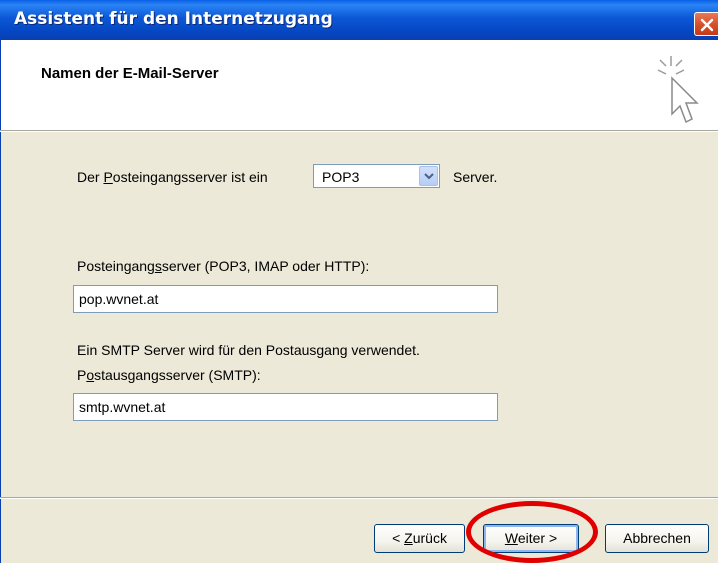 The width and height of the screenshot is (718, 563). Describe the element at coordinates (341, 177) in the screenshot. I see `incoming-server-type-value: POP3` at that location.